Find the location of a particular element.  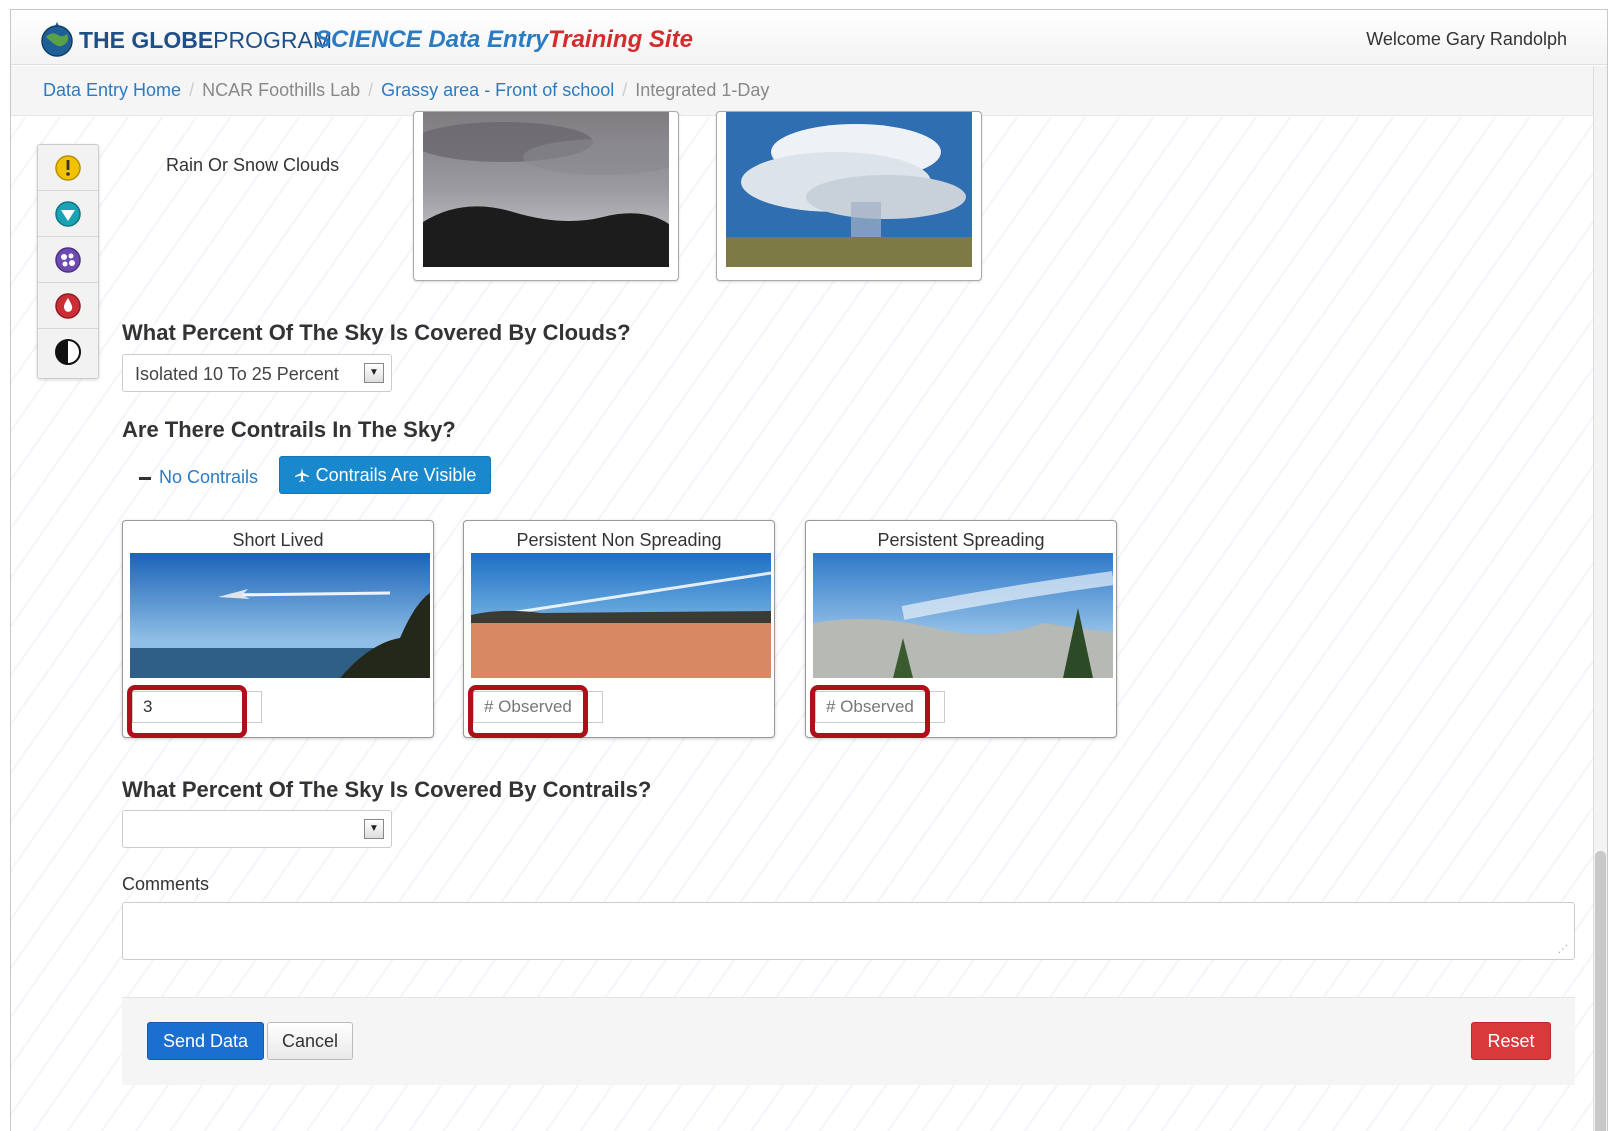

no-contrails-label: No Contrails is located at coordinates (209, 477).